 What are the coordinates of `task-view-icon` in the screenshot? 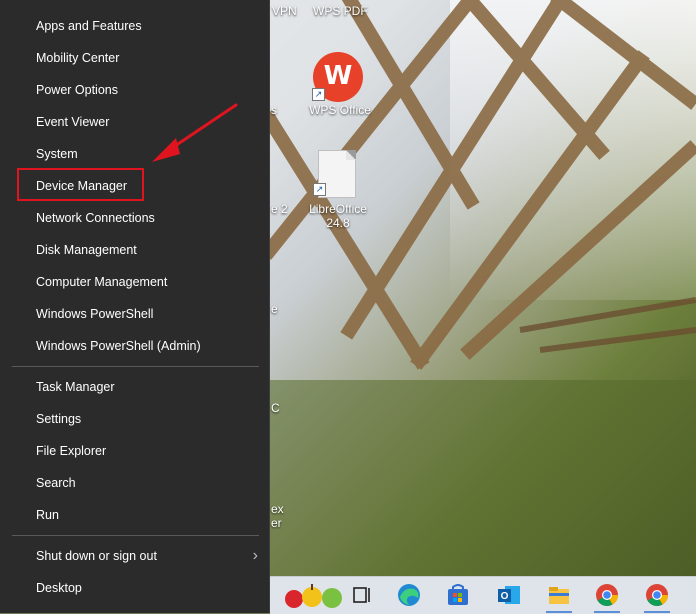 It's located at (362, 595).